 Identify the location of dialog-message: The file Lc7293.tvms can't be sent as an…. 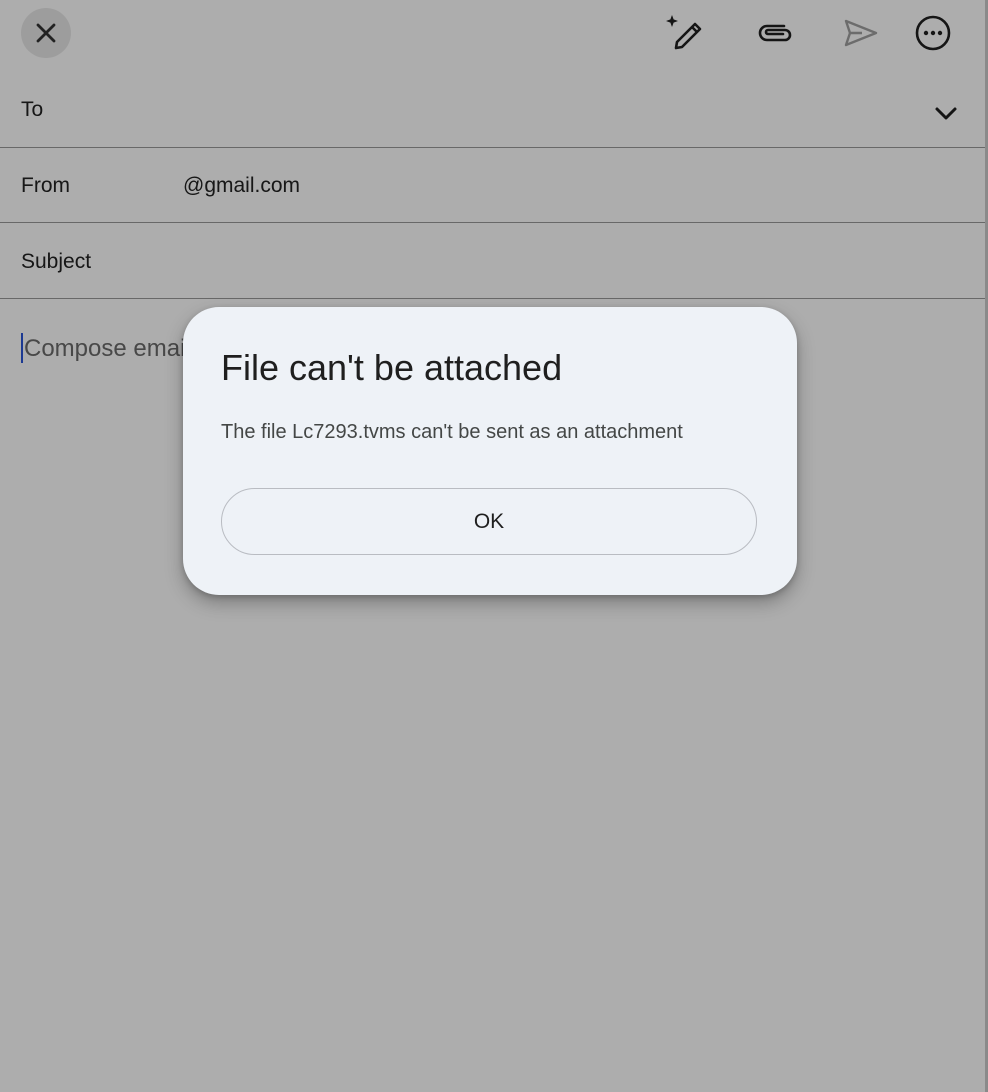
(452, 432).